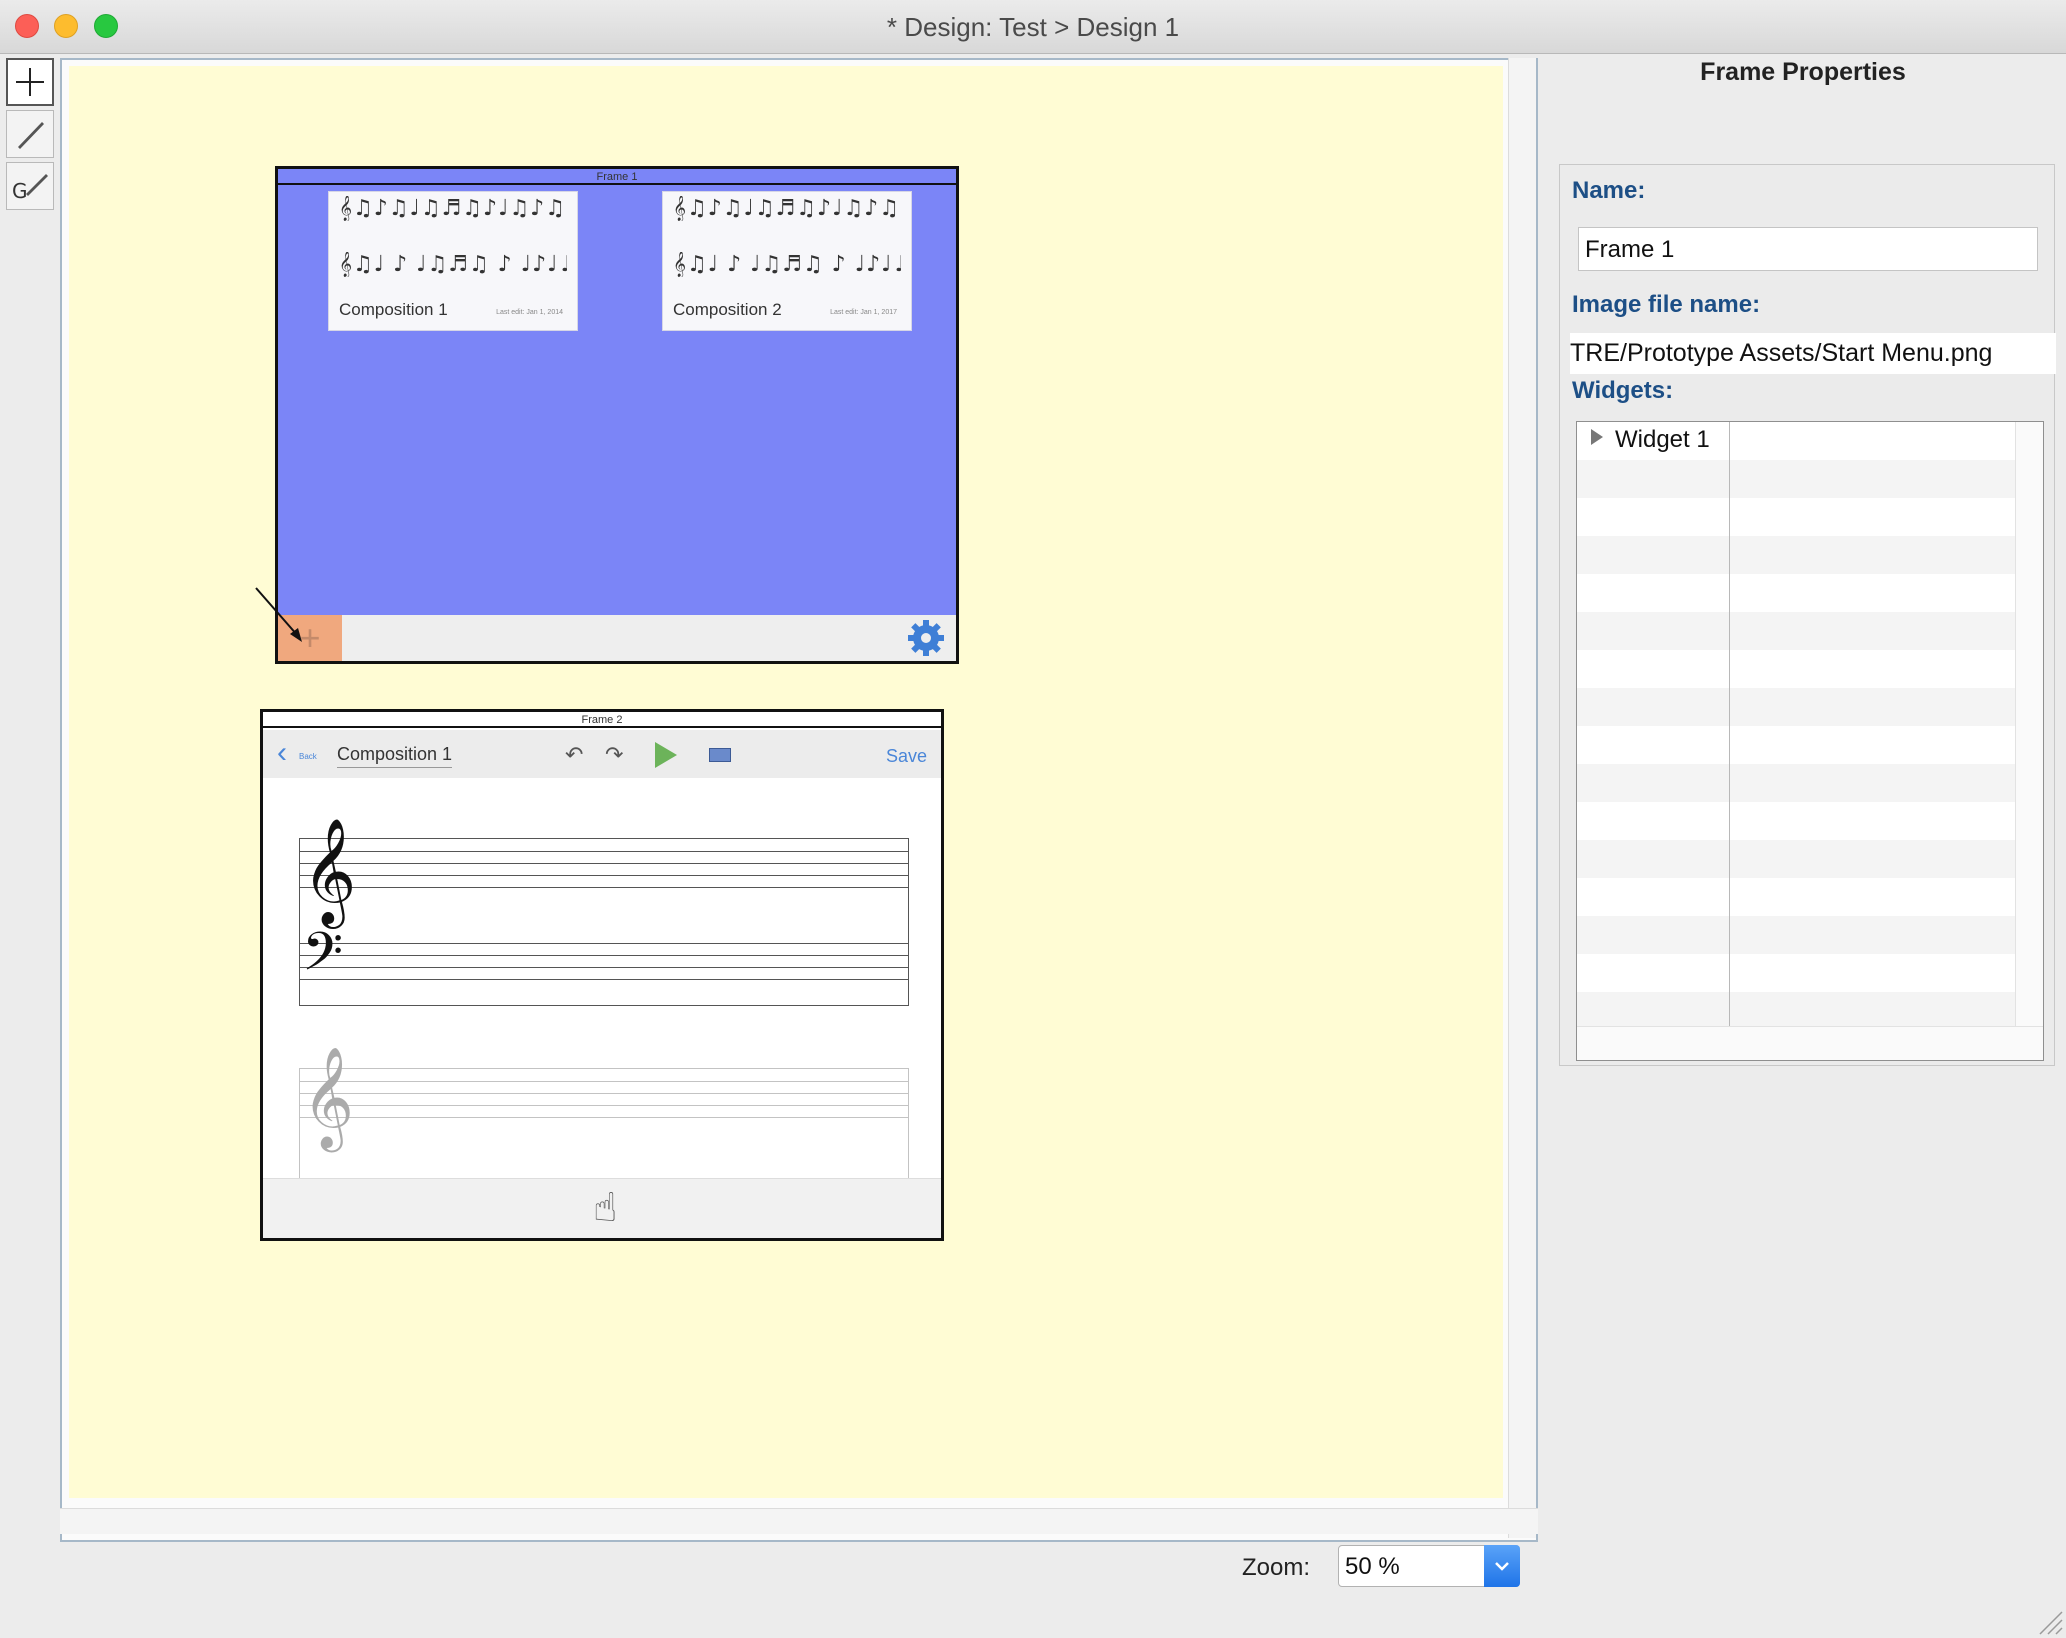  What do you see at coordinates (1808, 249) in the screenshot?
I see `name-field: Frame 1` at bounding box center [1808, 249].